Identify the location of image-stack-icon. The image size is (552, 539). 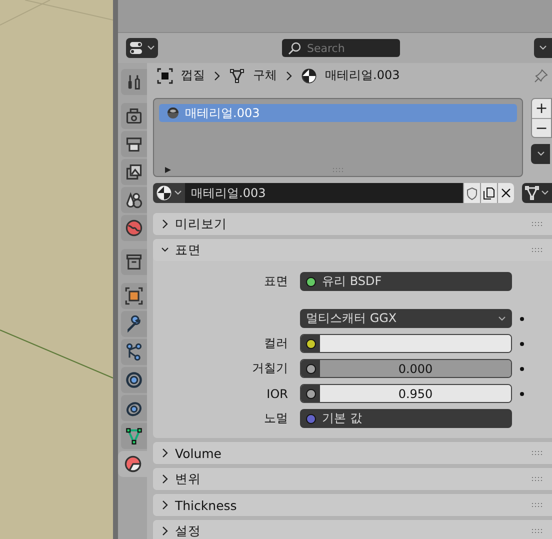
(134, 172).